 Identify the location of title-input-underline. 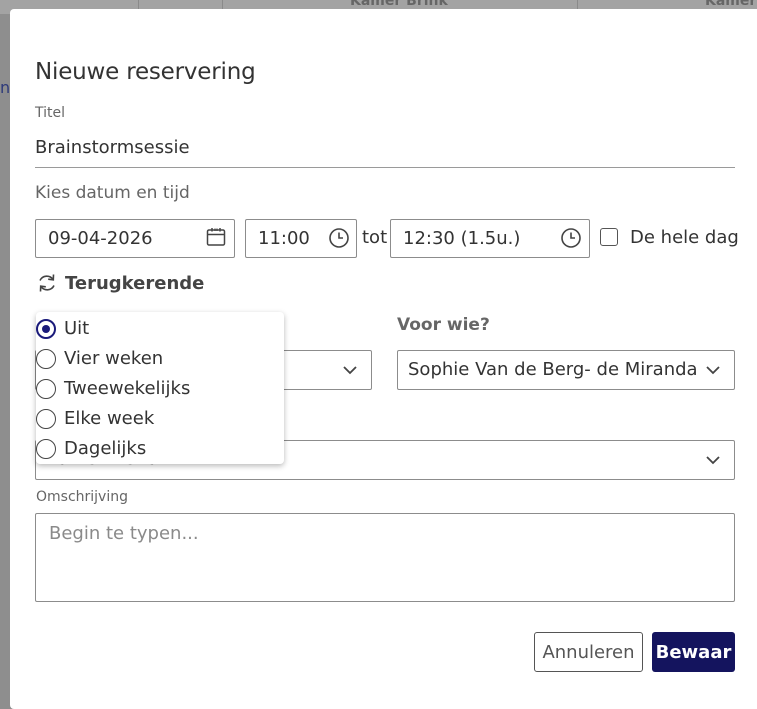
(385, 167).